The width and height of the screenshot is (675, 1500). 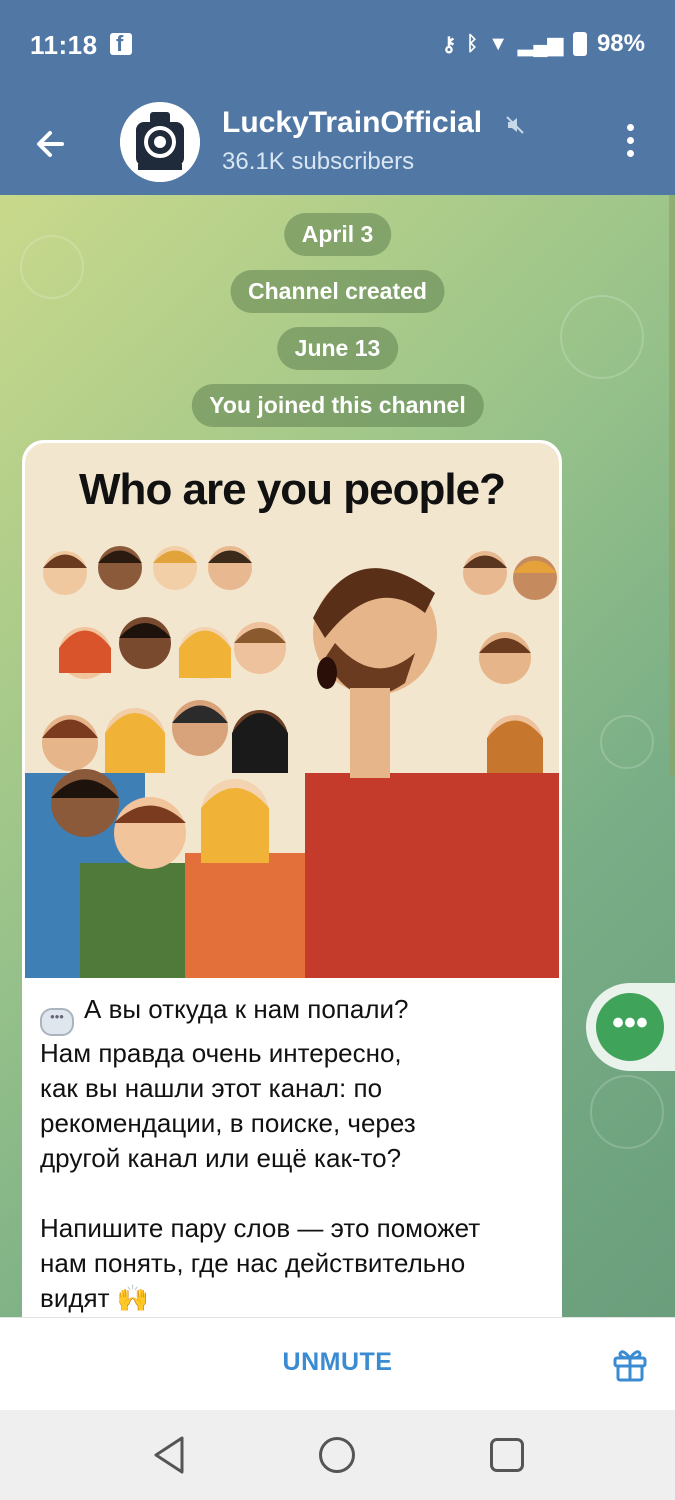 What do you see at coordinates (221, 1053) in the screenshot?
I see `post-text-line-2: Нам правда очень интересно,` at bounding box center [221, 1053].